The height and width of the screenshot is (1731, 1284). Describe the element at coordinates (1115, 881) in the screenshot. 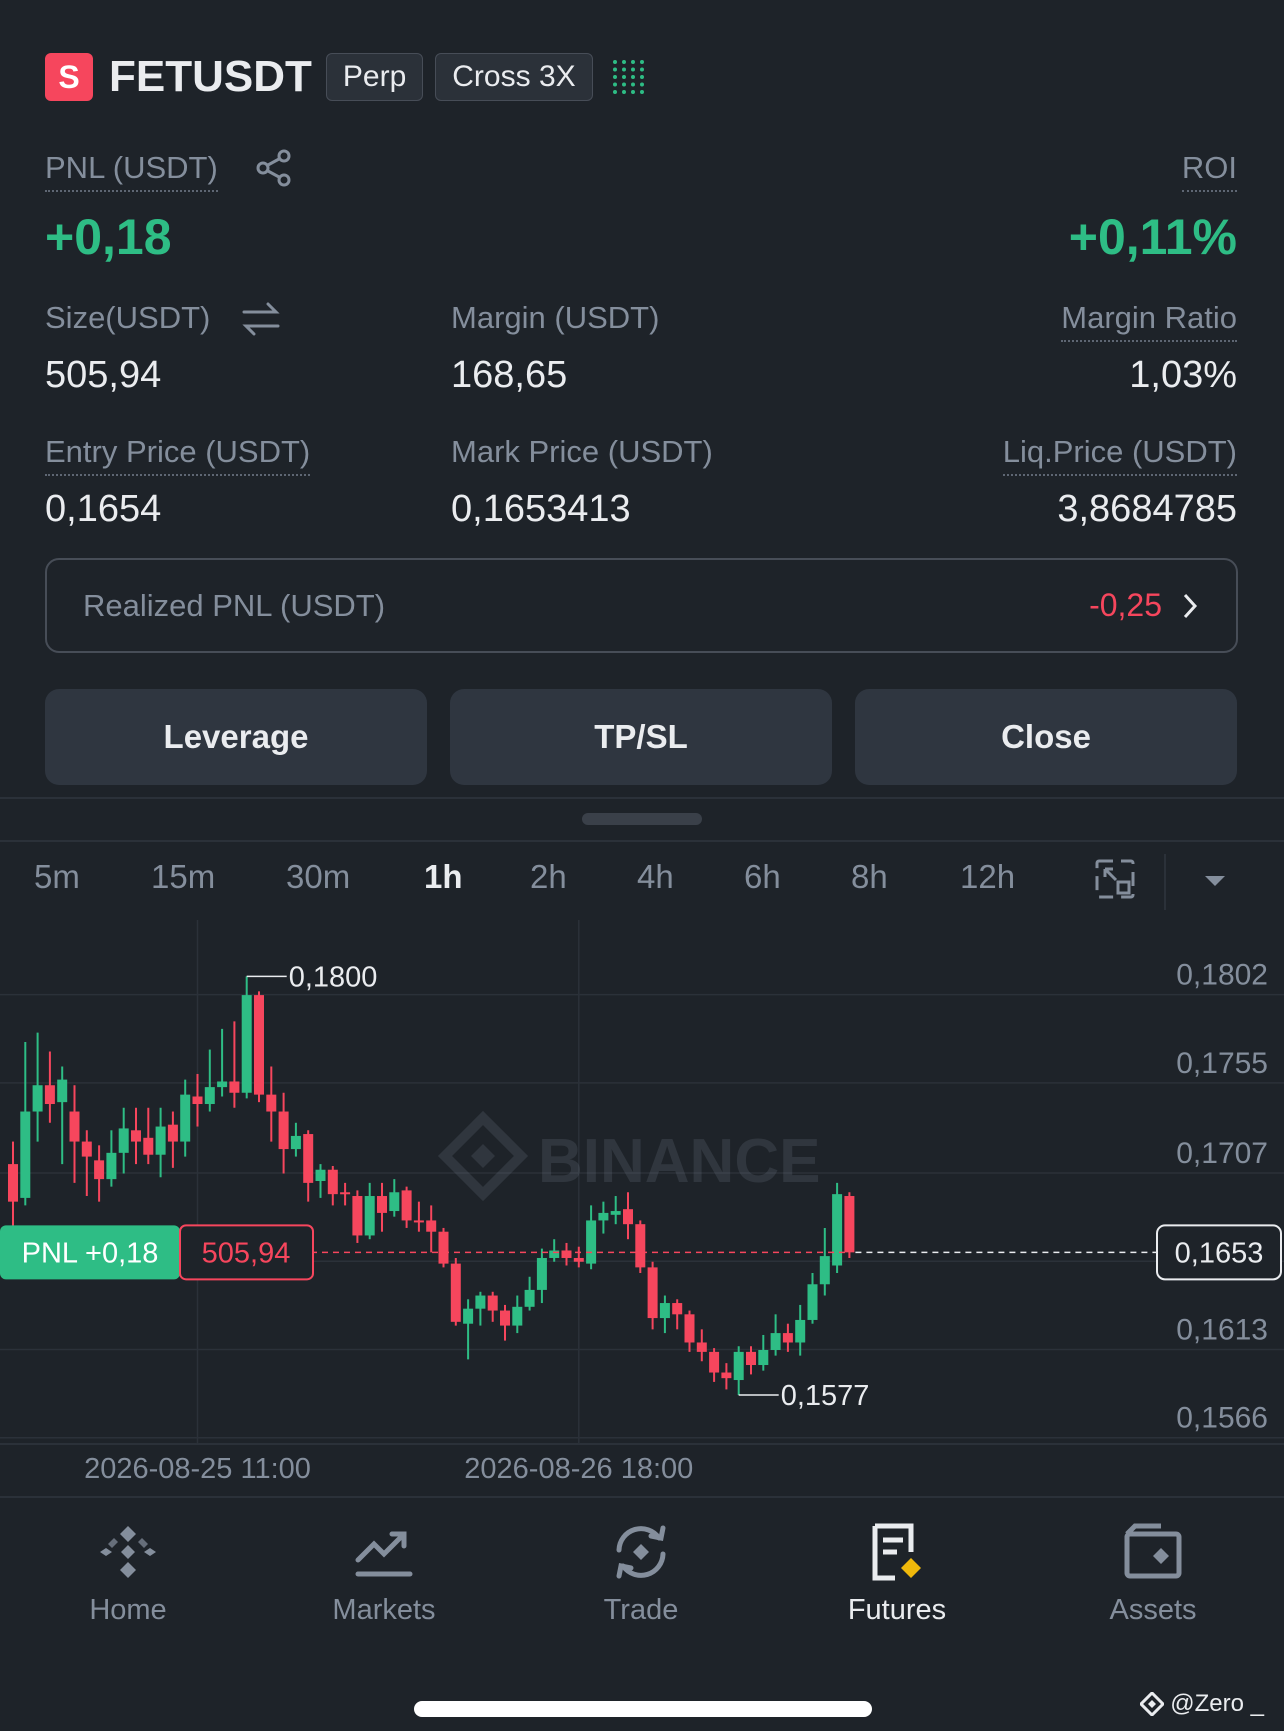

I see `fullscreen-icon` at that location.